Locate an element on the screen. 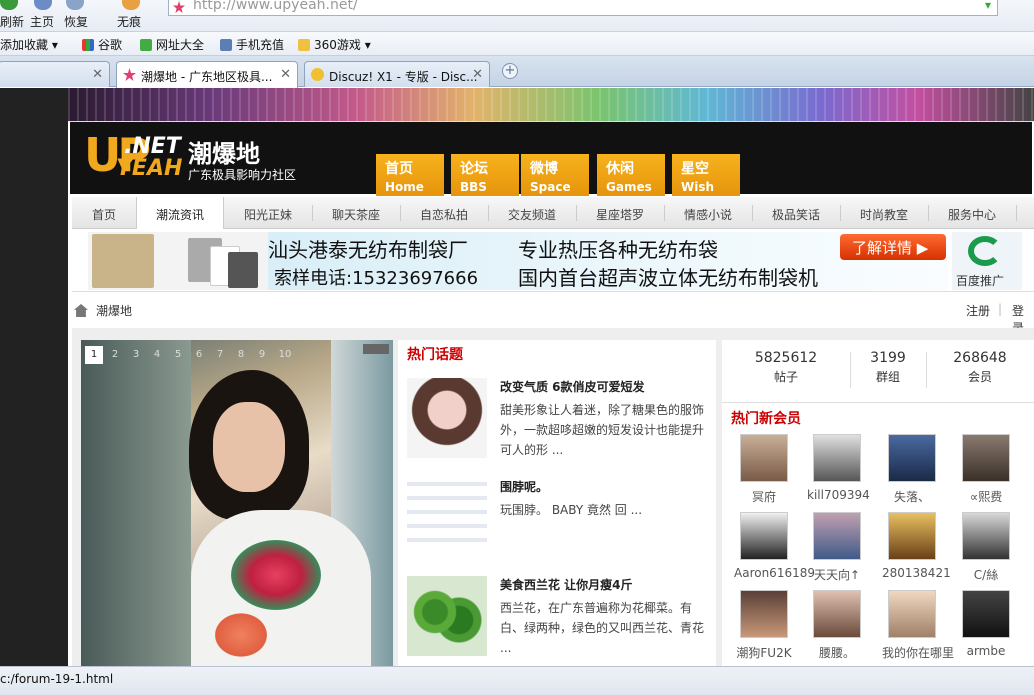  slide-number: 2 is located at coordinates (115, 355).